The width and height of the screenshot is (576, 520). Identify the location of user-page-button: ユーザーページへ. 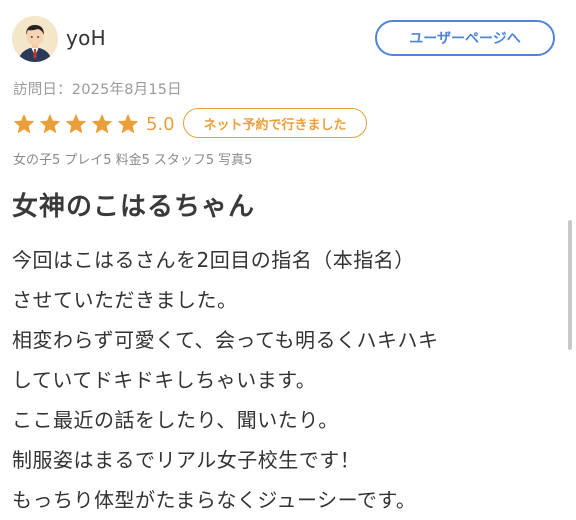
(465, 38).